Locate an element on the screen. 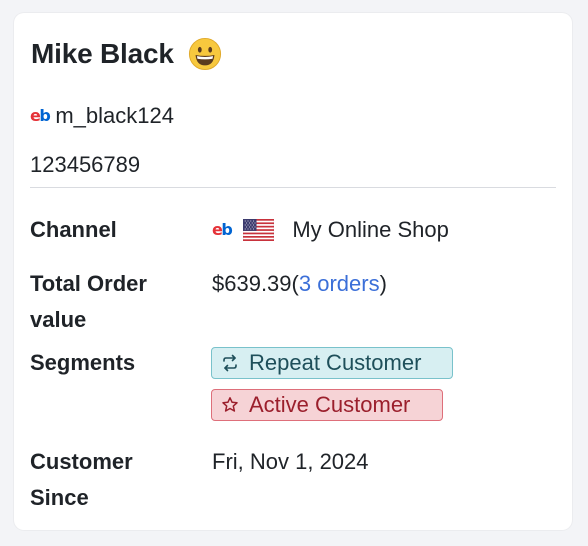 This screenshot has height=546, width=588. customer-name: Mike Black is located at coordinates (102, 53).